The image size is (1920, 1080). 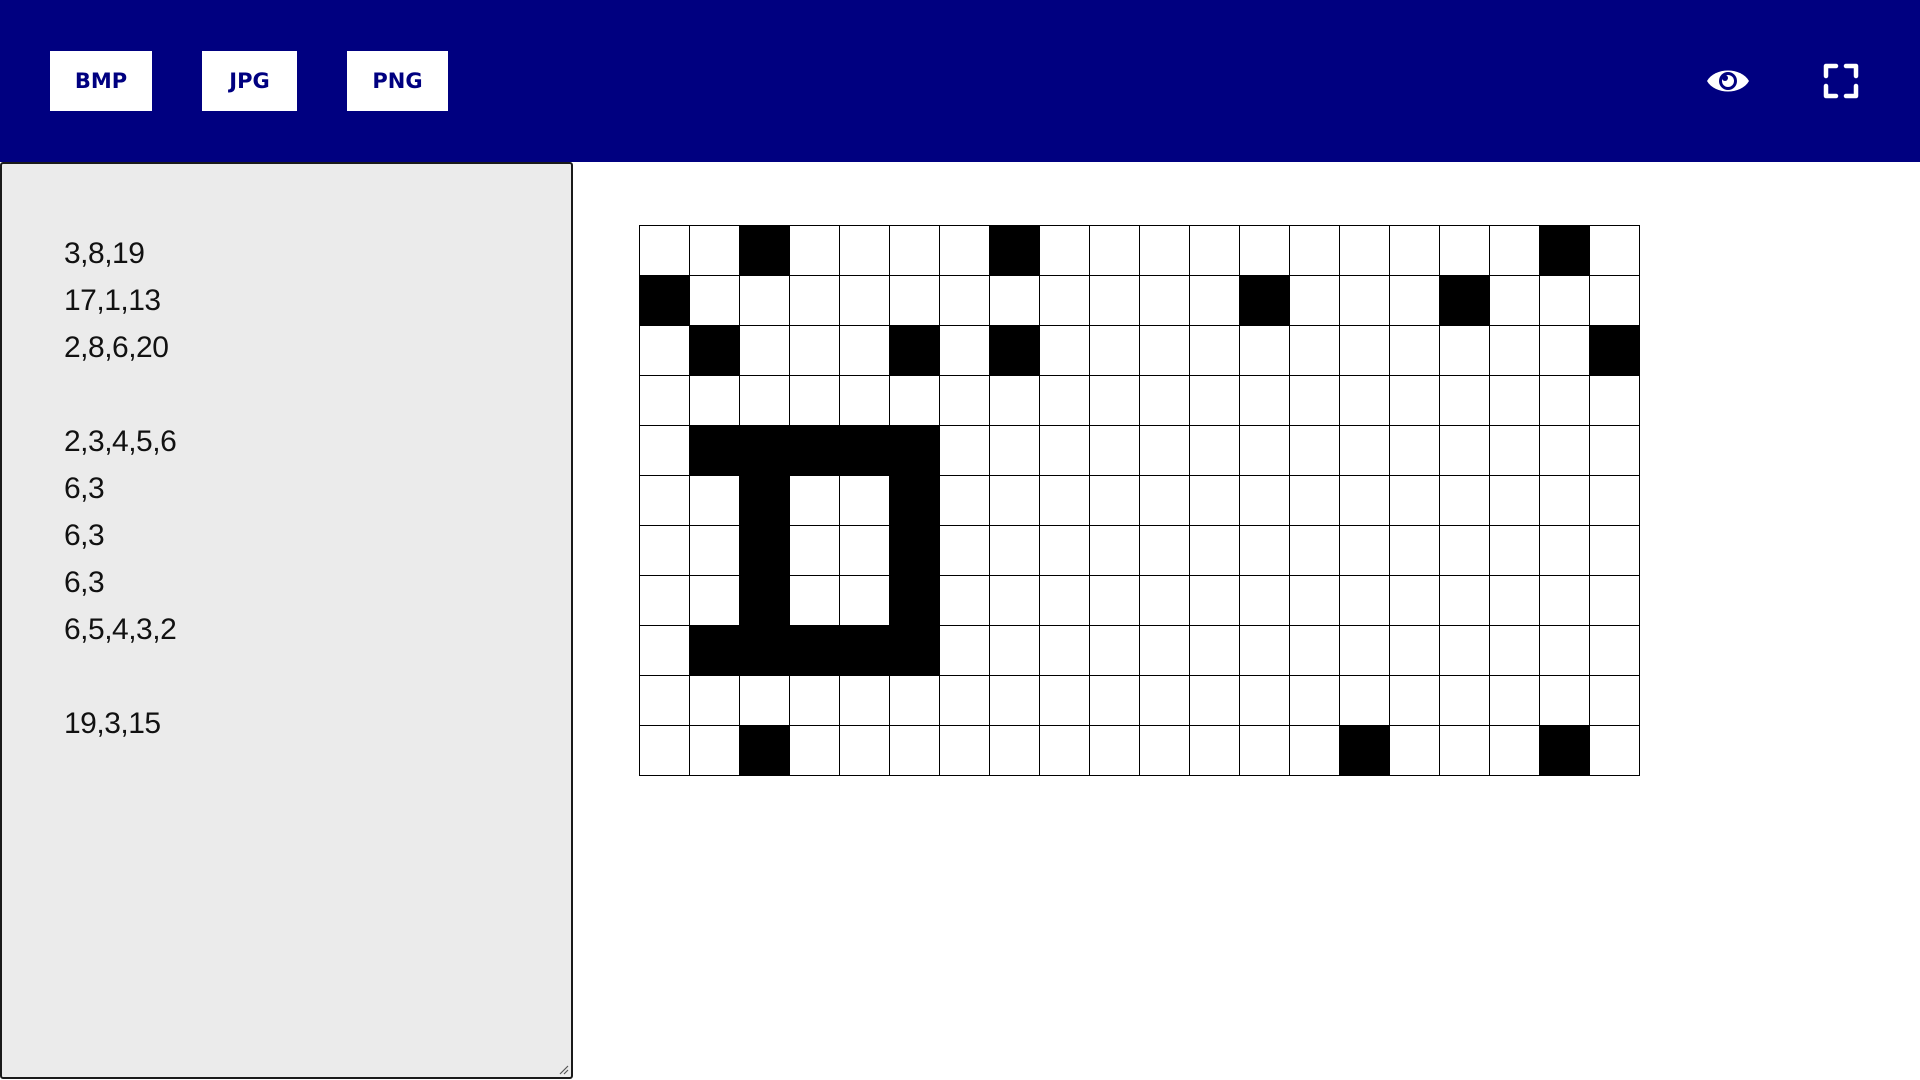 What do you see at coordinates (1728, 81) in the screenshot?
I see `preview-toggle-button` at bounding box center [1728, 81].